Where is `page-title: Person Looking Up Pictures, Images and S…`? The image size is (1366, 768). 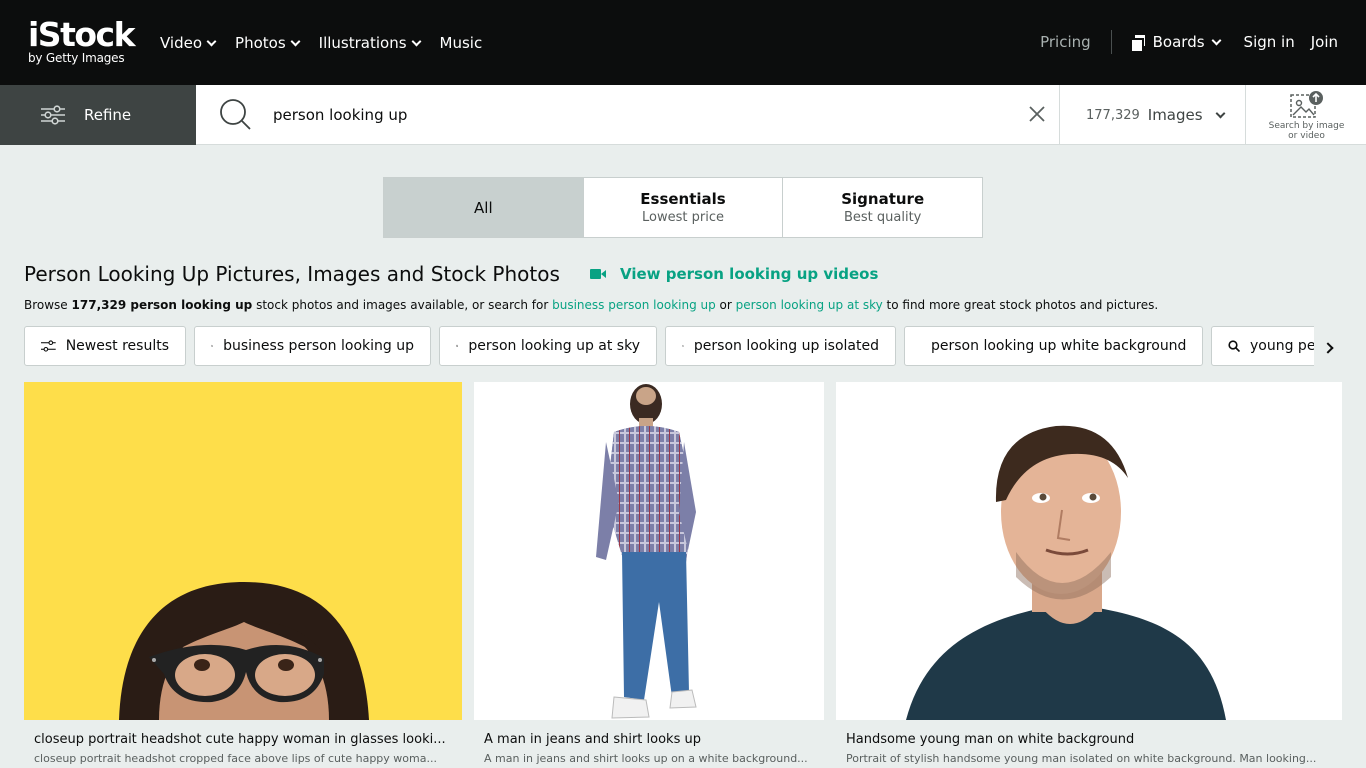
page-title: Person Looking Up Pictures, Images and S… is located at coordinates (292, 274).